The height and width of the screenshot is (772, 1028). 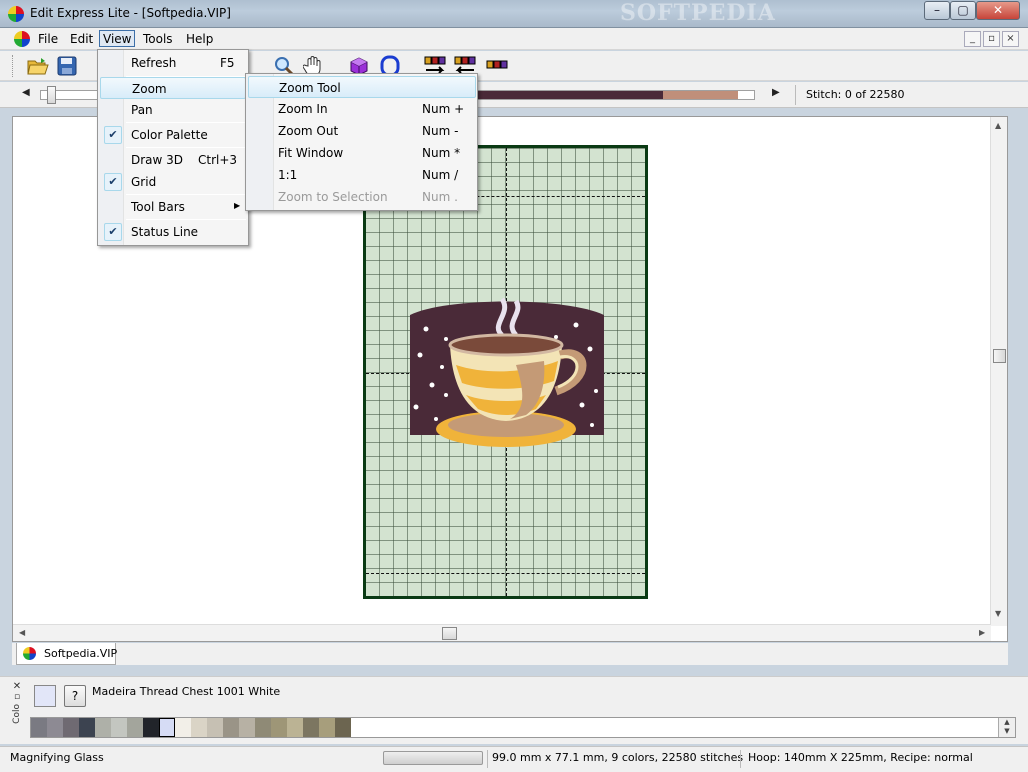 I want to click on save-disk-icon, so click(x=67, y=66).